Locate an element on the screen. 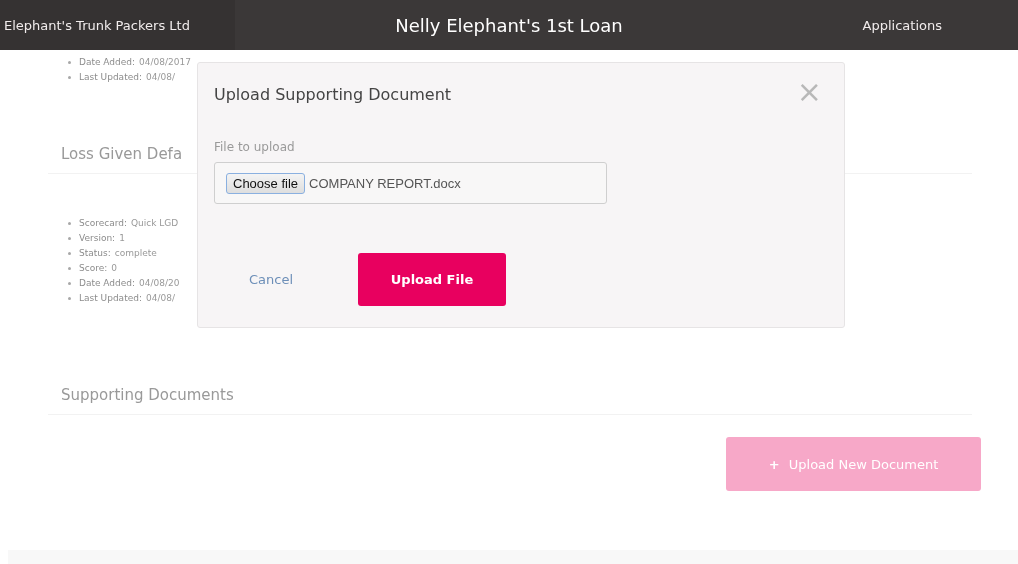 The width and height of the screenshot is (1018, 564). detail-label: Version: is located at coordinates (97, 238).